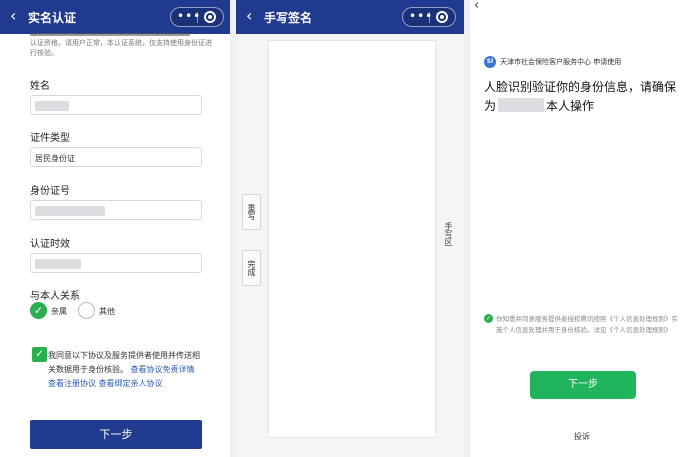 Image resolution: width=686 pixels, height=457 pixels. What do you see at coordinates (131, 383) in the screenshot?
I see `family-binding-link: 查看绑定亲人协议` at bounding box center [131, 383].